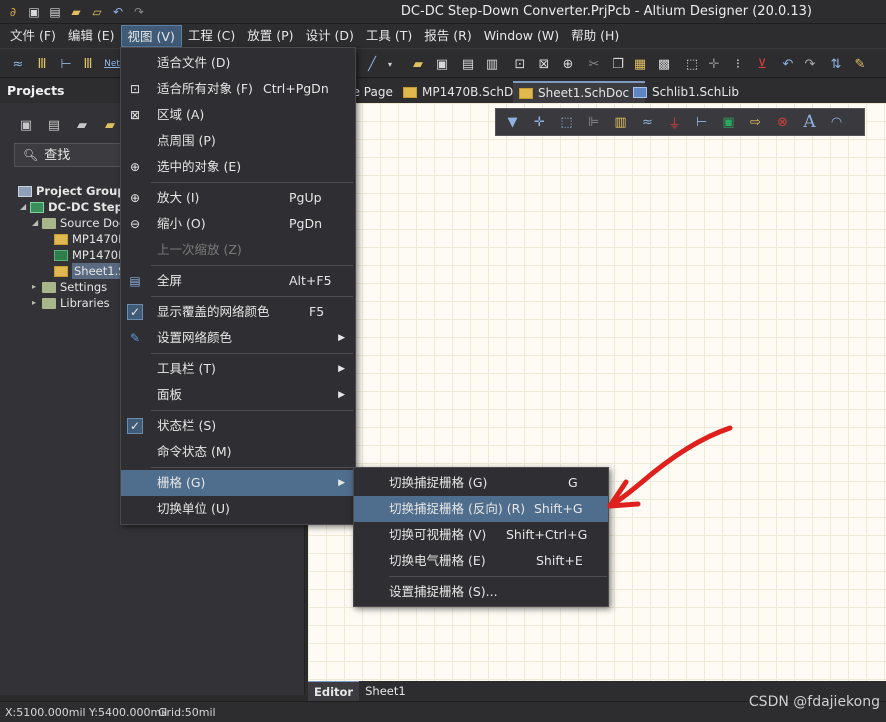 This screenshot has width=886, height=722. What do you see at coordinates (238, 63) in the screenshot?
I see `menu-item-fit-document: 适合文件 (D)` at bounding box center [238, 63].